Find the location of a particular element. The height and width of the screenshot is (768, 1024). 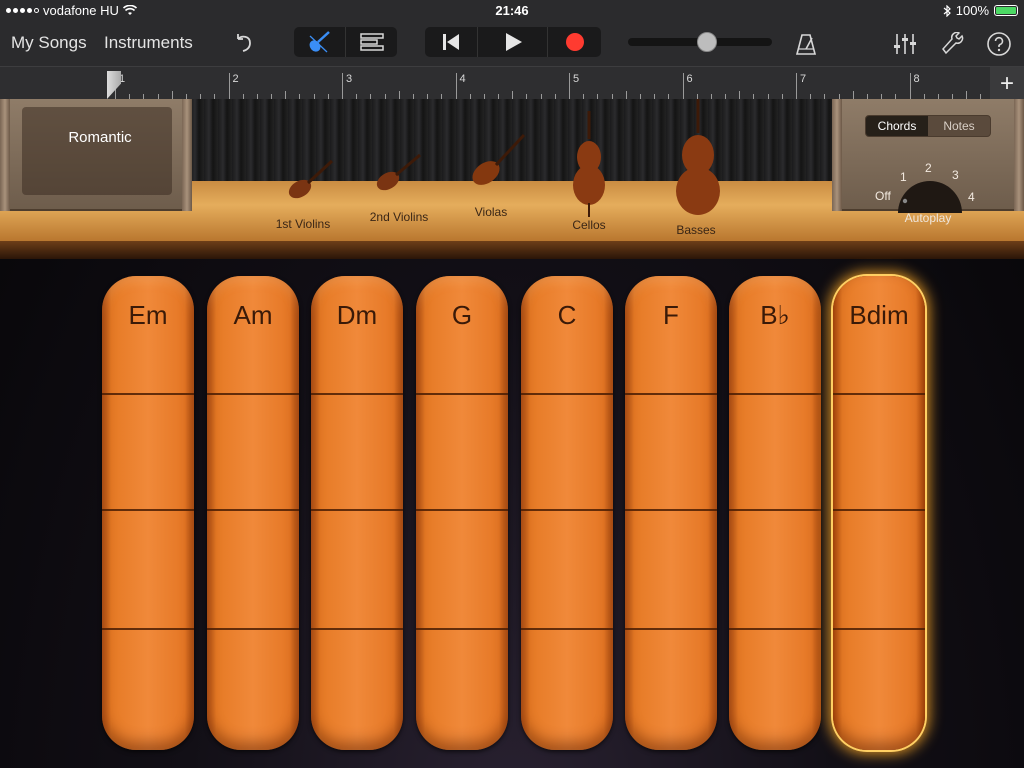

chords-notes-toggle: Chords Notes is located at coordinates (928, 126).